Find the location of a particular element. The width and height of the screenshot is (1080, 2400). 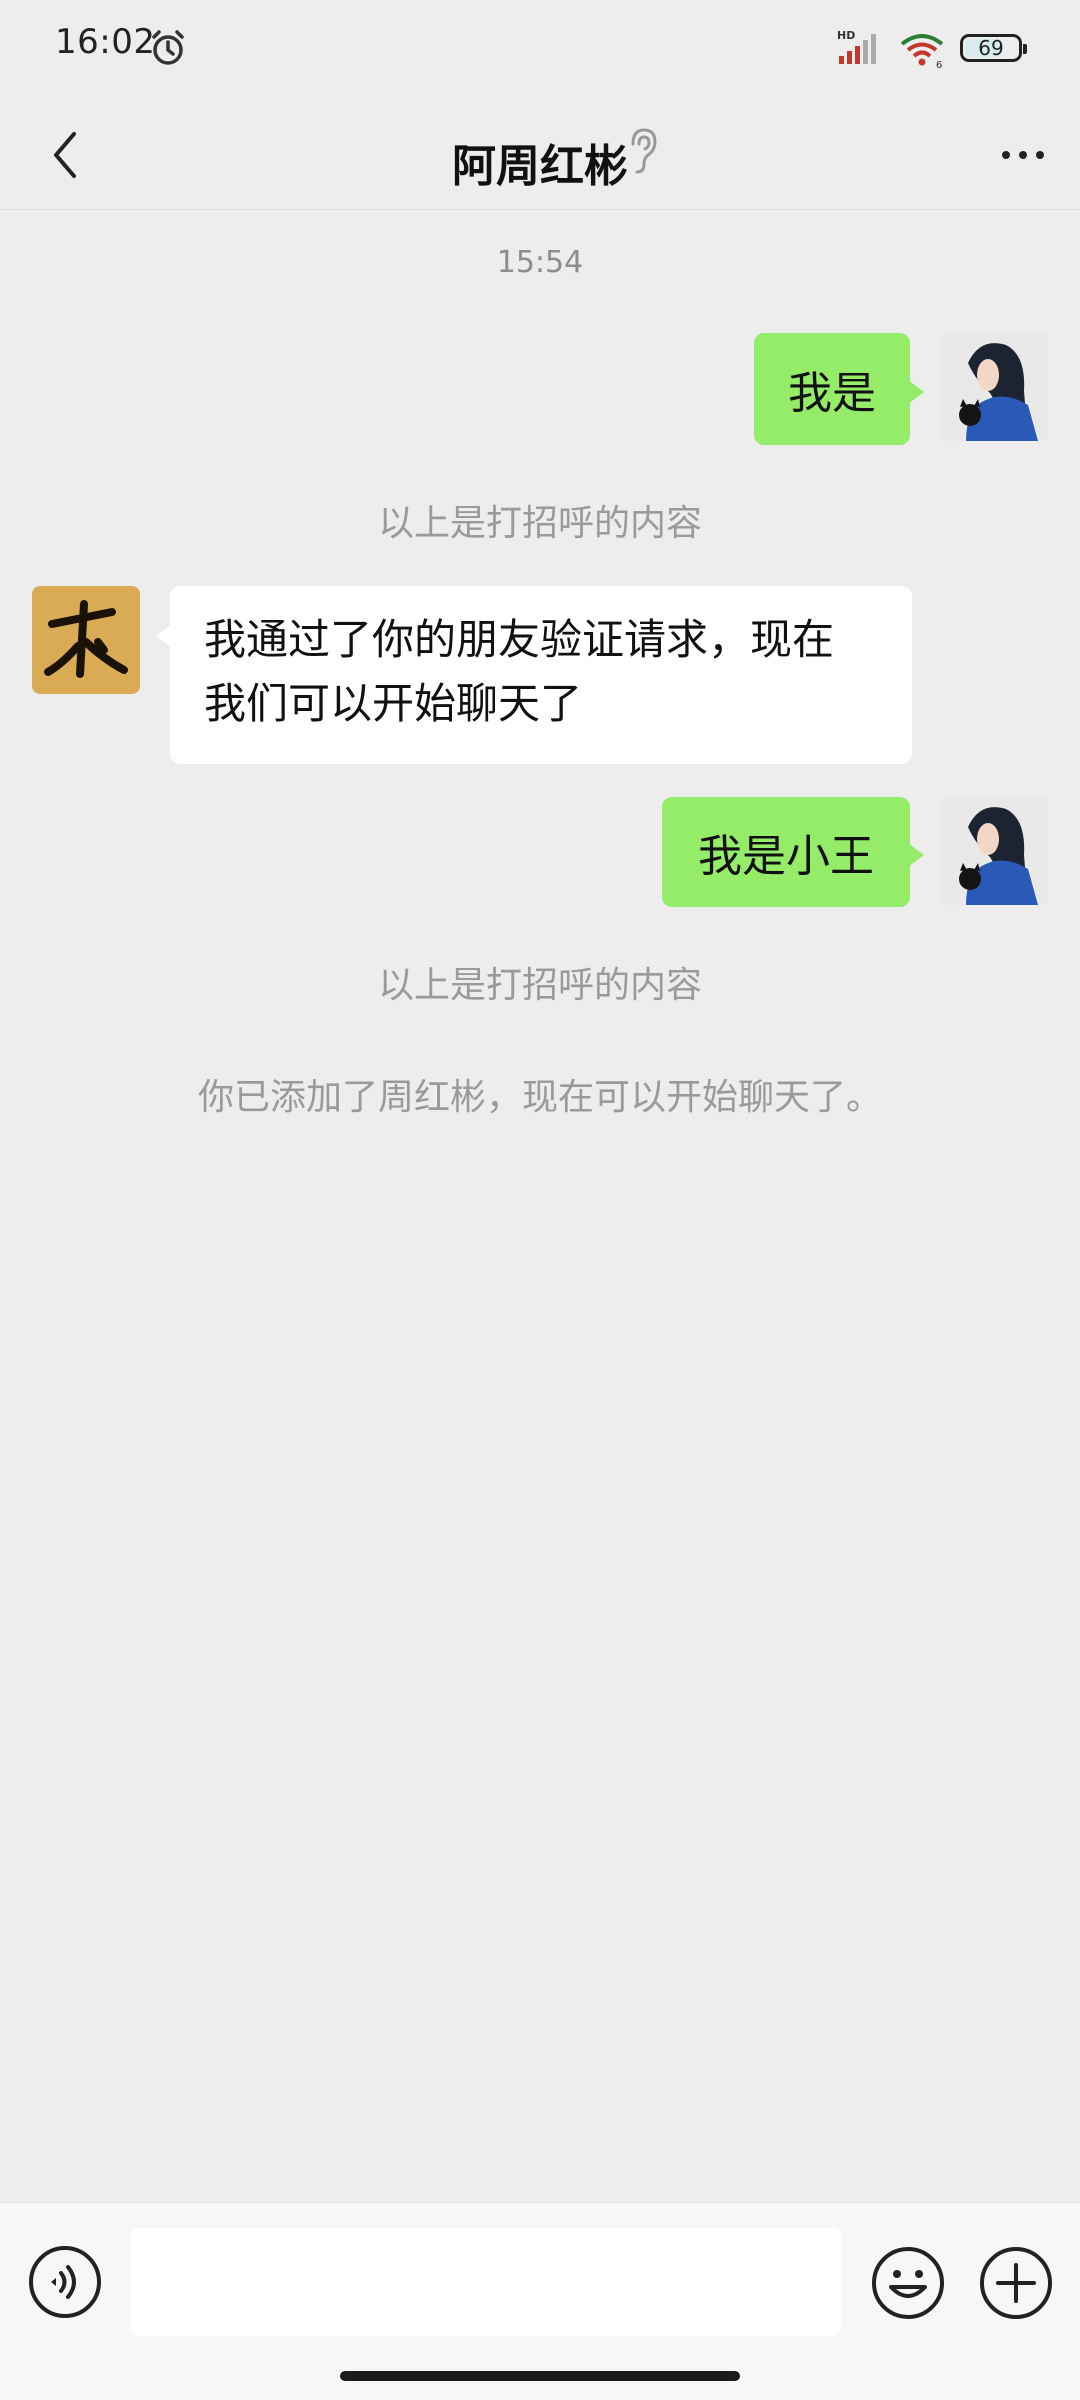

chat-title: 阿周红彬 is located at coordinates (540, 166).